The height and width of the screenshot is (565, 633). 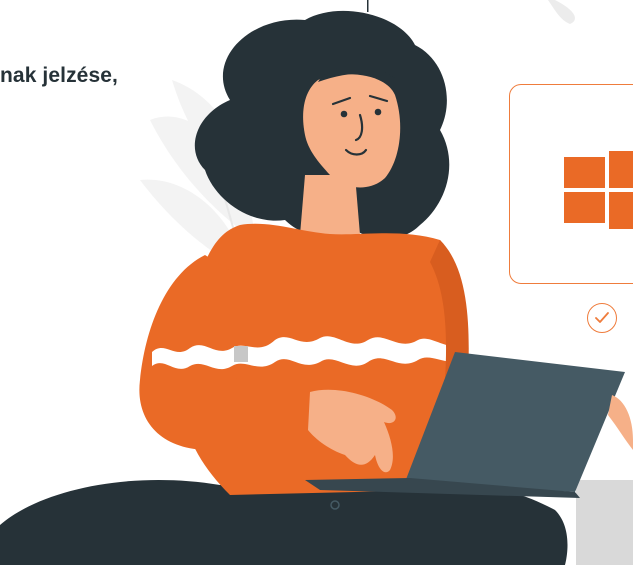 What do you see at coordinates (602, 318) in the screenshot?
I see `check-circle-icon` at bounding box center [602, 318].